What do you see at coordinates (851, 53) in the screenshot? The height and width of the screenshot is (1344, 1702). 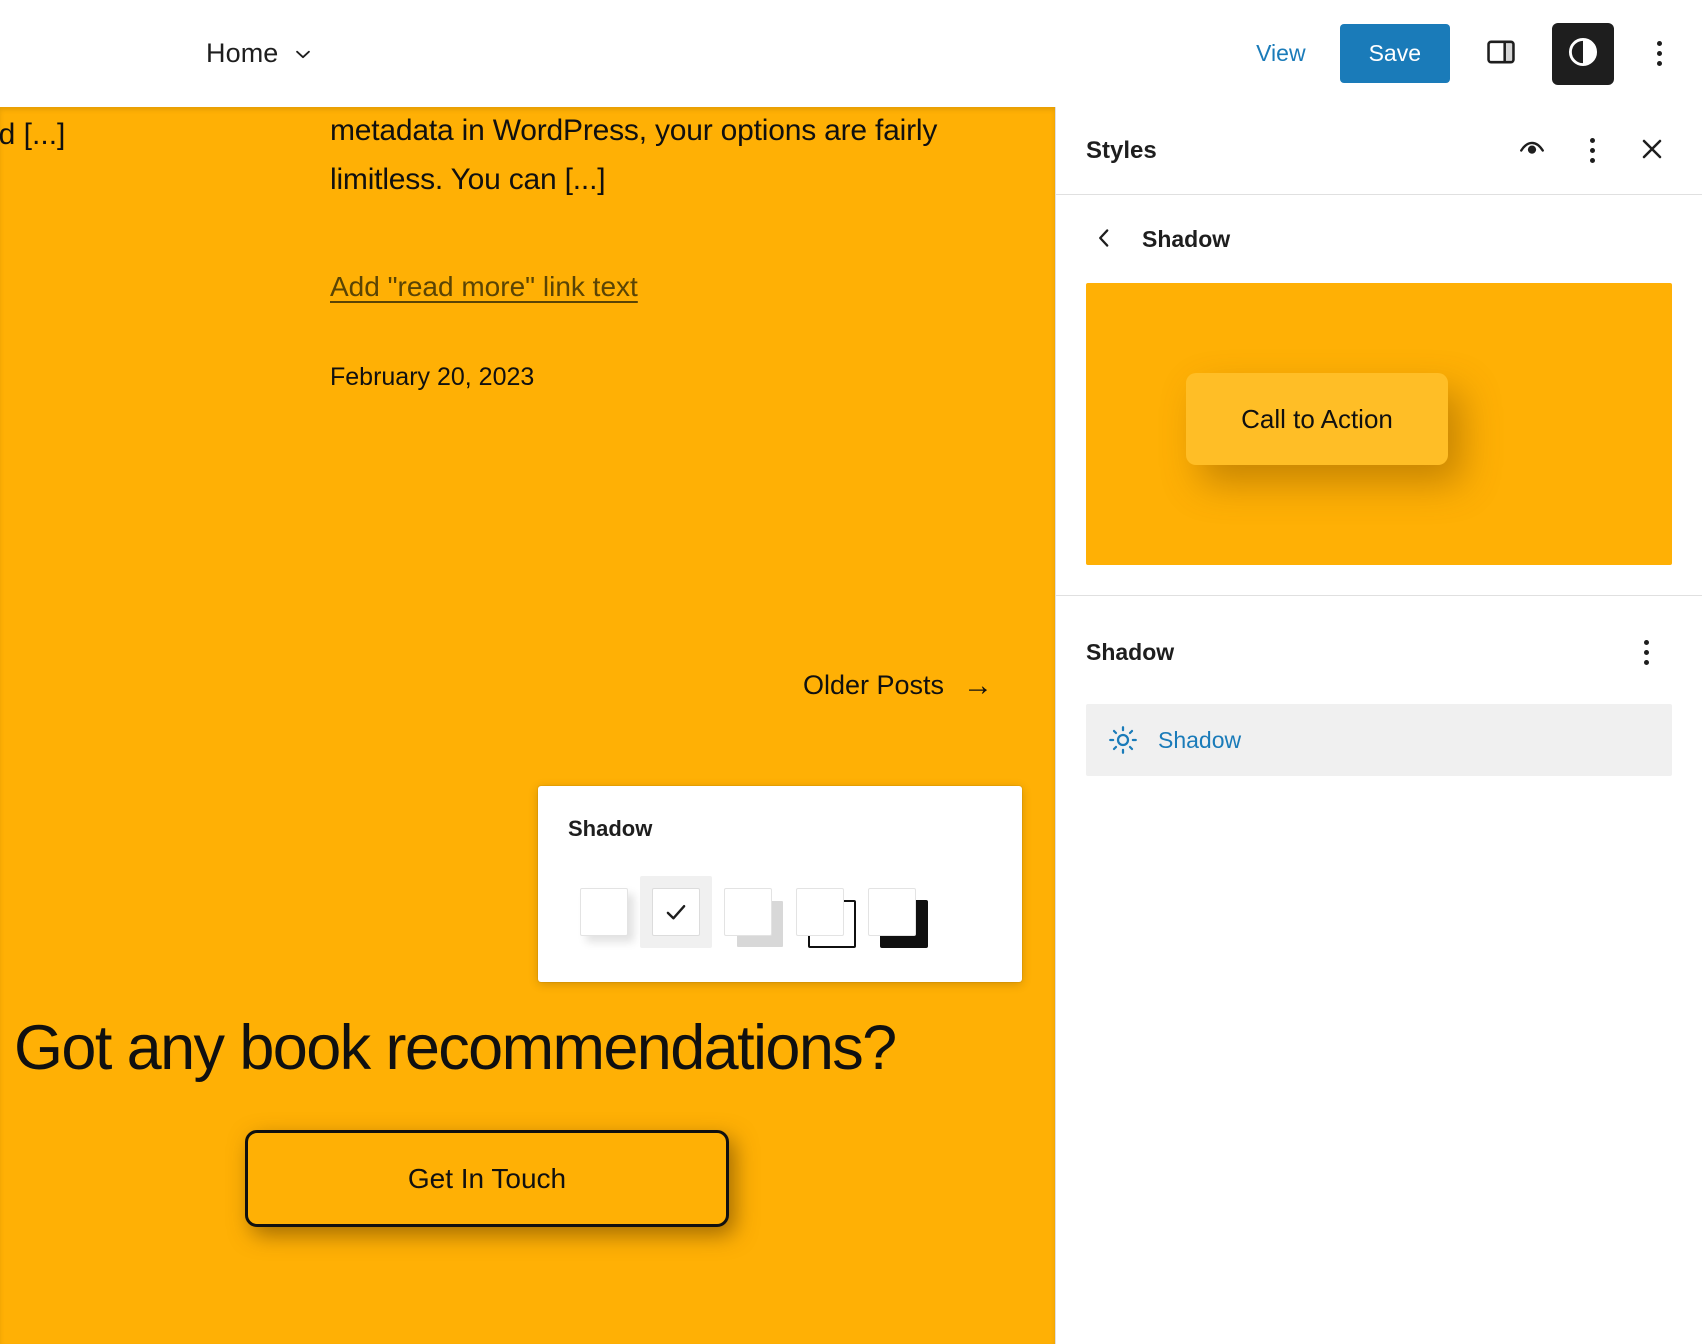 I see `editor-top-bar: Home View Save` at bounding box center [851, 53].